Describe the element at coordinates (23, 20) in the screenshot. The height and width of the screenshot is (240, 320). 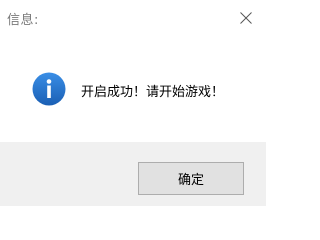
I see `dialog-title: 信息:` at that location.